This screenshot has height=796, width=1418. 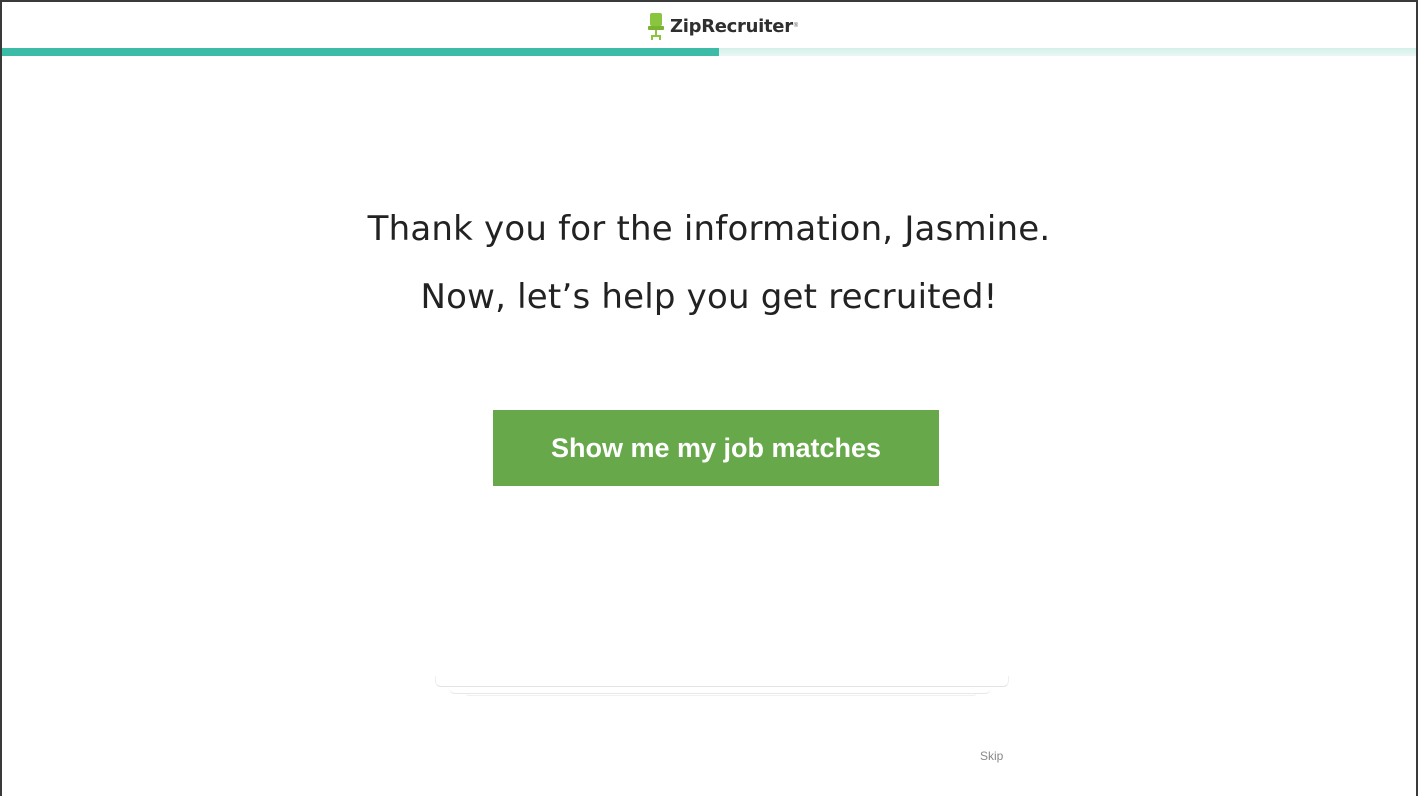 I want to click on header: ZipRecruiter ®, so click(x=709, y=25).